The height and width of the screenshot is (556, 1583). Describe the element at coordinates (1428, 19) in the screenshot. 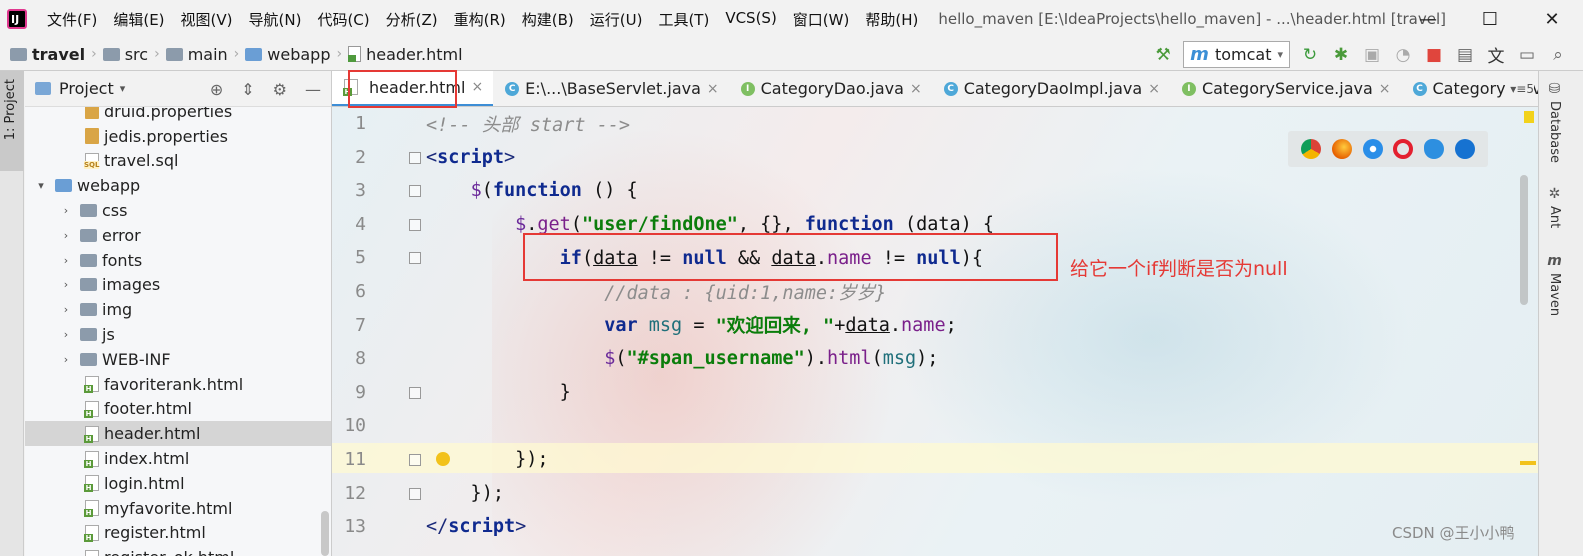

I see `minimize-button: —` at that location.